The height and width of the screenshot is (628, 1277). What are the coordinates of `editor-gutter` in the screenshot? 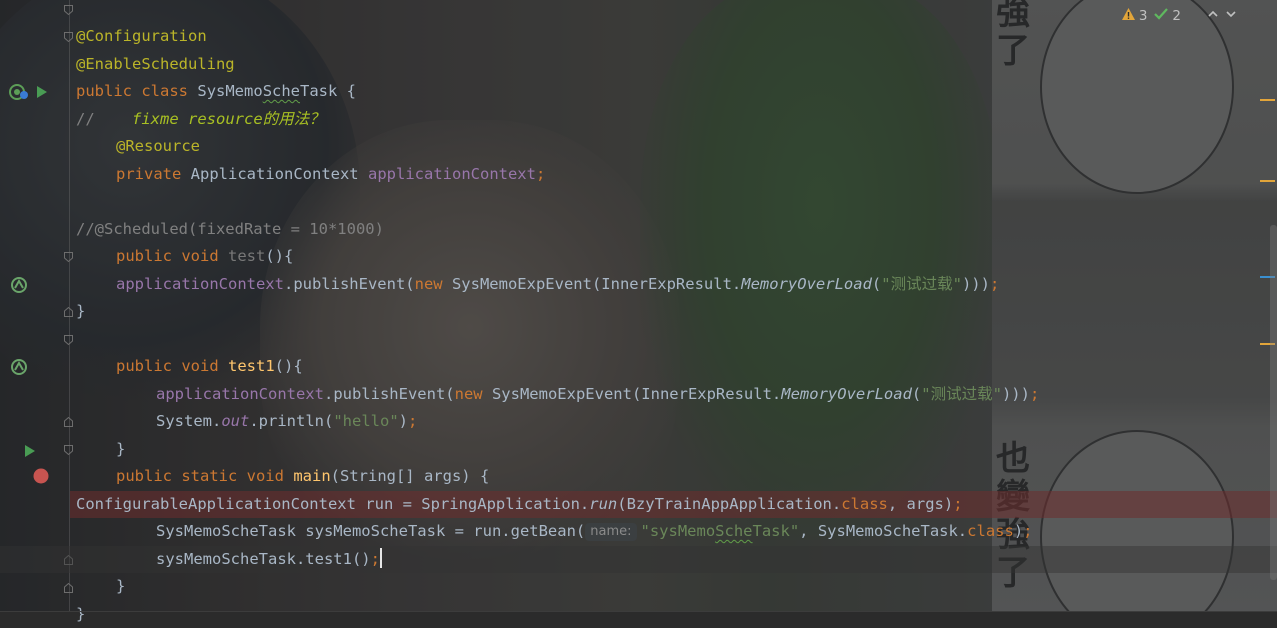 It's located at (35, 306).